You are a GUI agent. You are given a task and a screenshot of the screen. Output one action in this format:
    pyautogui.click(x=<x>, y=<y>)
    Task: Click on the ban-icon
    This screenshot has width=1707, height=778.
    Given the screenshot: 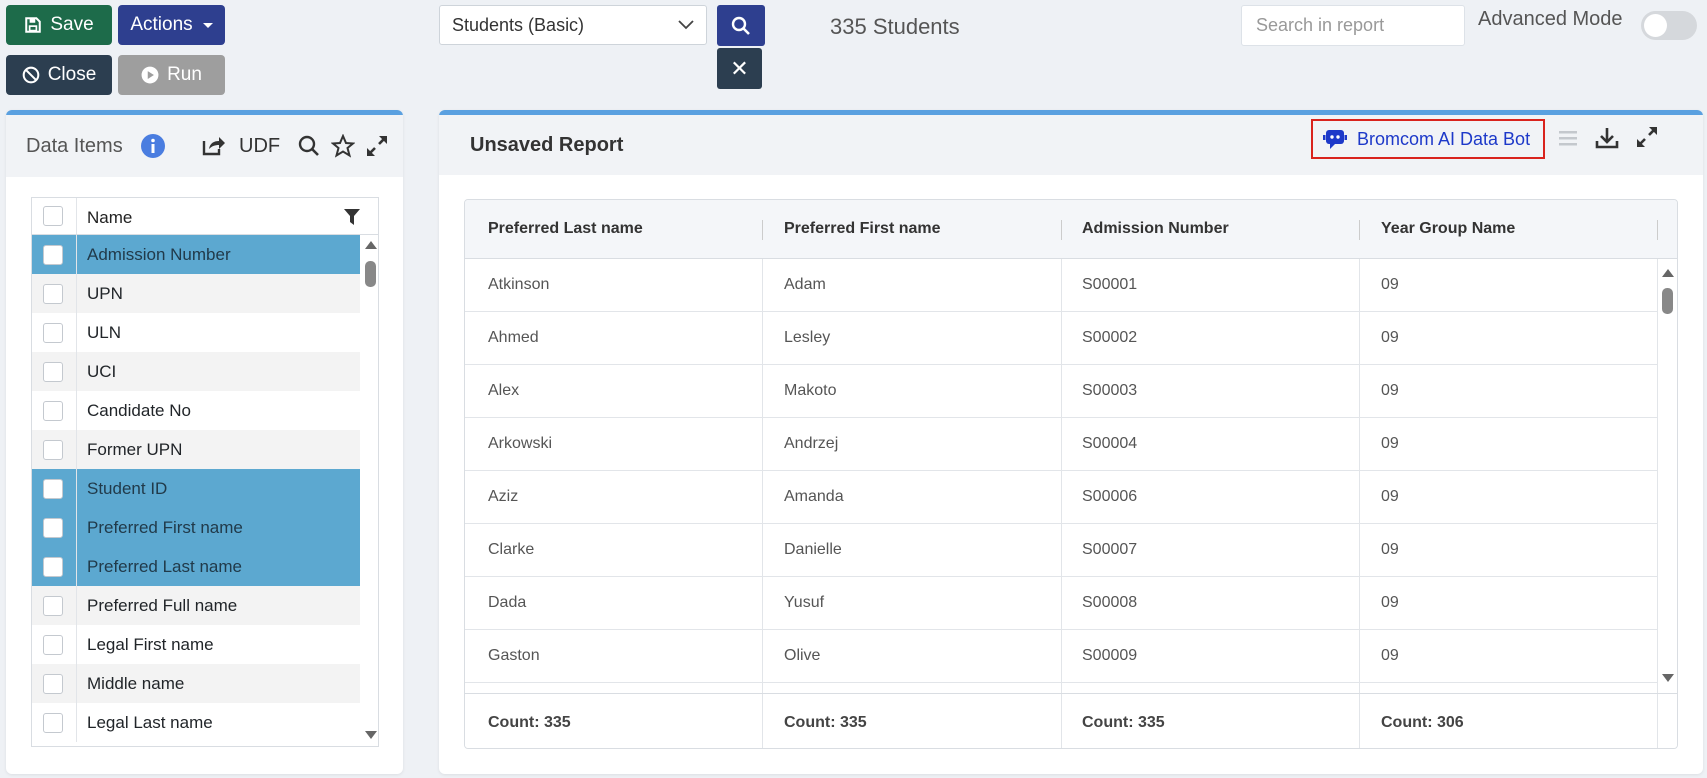 What is the action you would take?
    pyautogui.click(x=31, y=75)
    